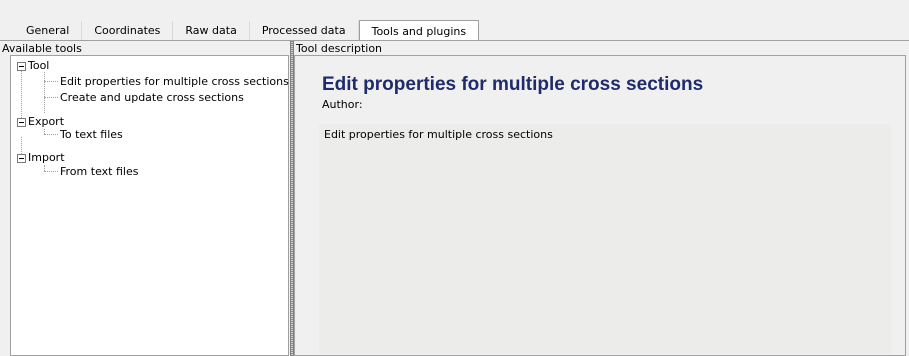 The width and height of the screenshot is (909, 356). Describe the element at coordinates (99, 172) in the screenshot. I see `tree-item-from-text-files: From text files` at that location.